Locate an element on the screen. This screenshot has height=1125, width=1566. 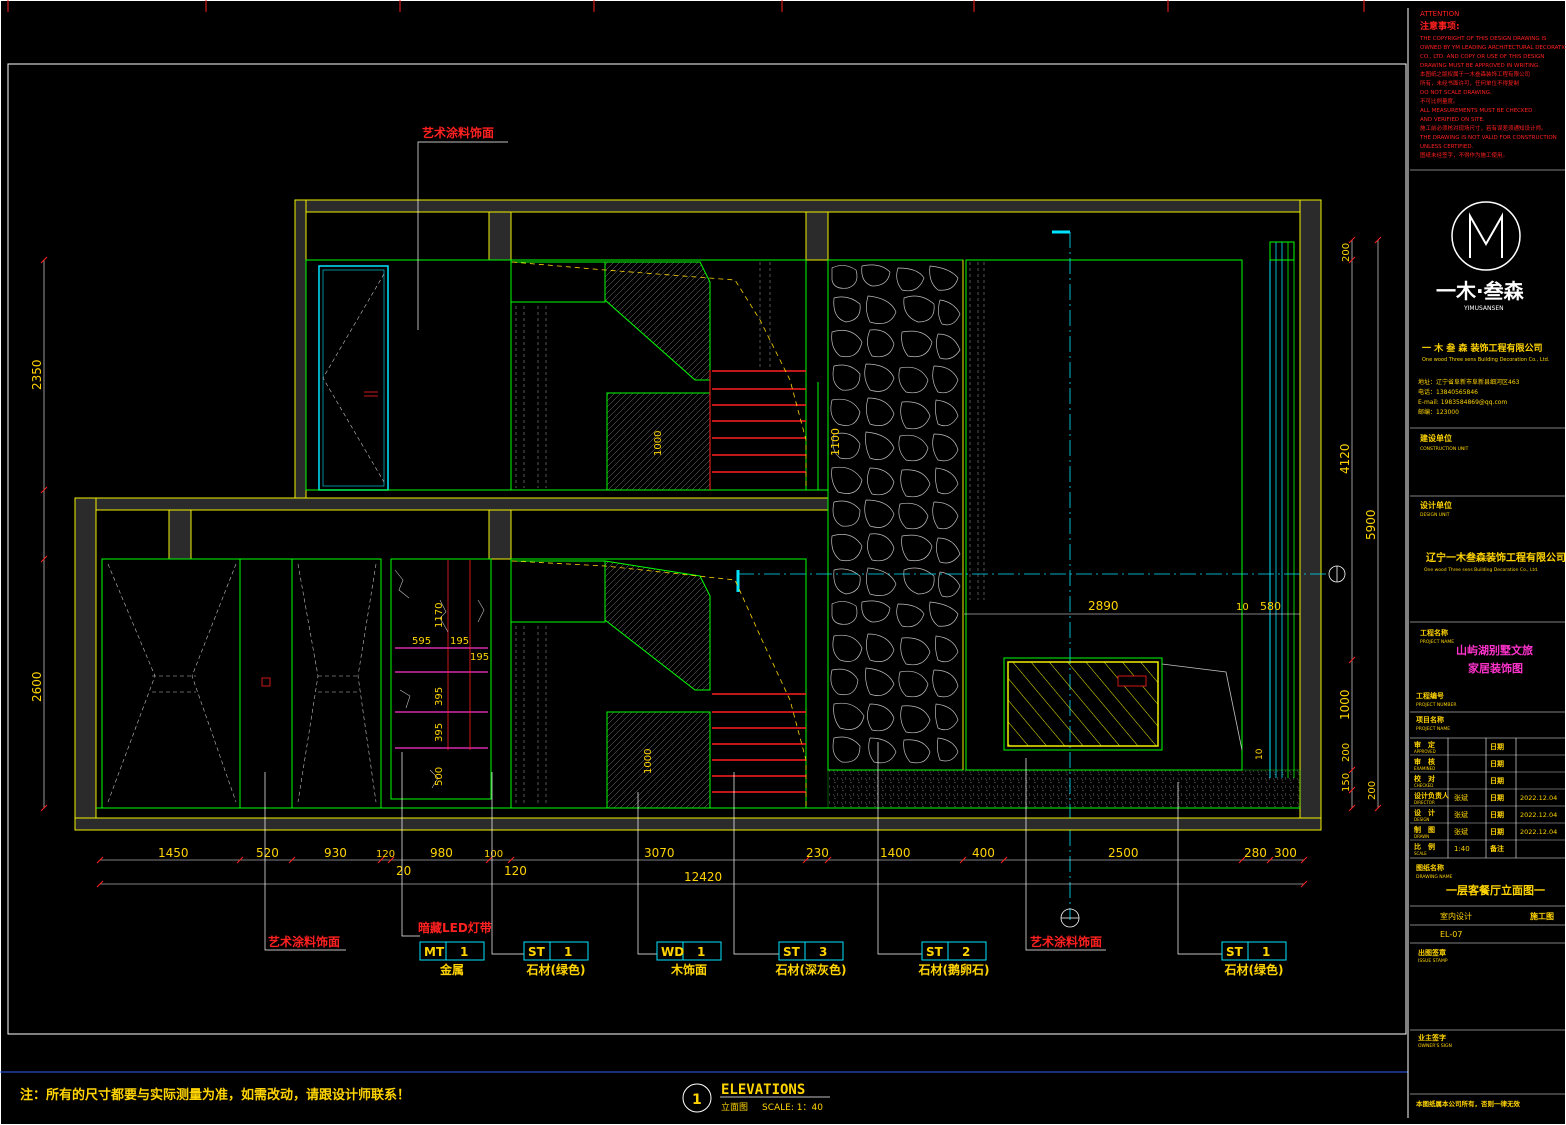
material-label: 金属 is located at coordinates (451, 969).